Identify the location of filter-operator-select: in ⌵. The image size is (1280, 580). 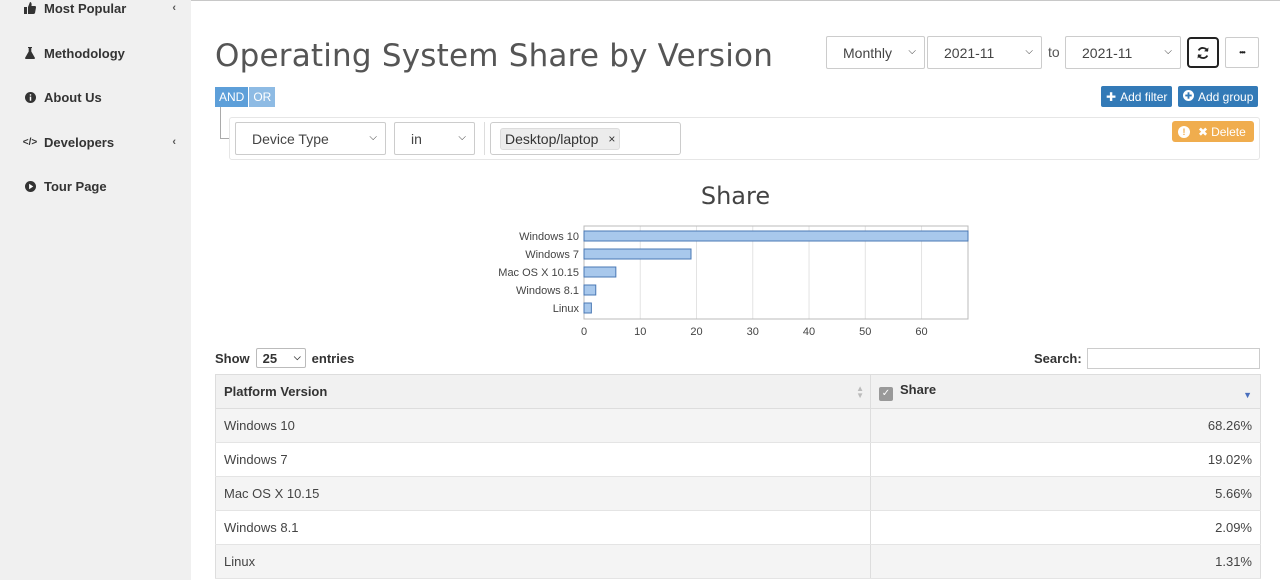
(434, 138).